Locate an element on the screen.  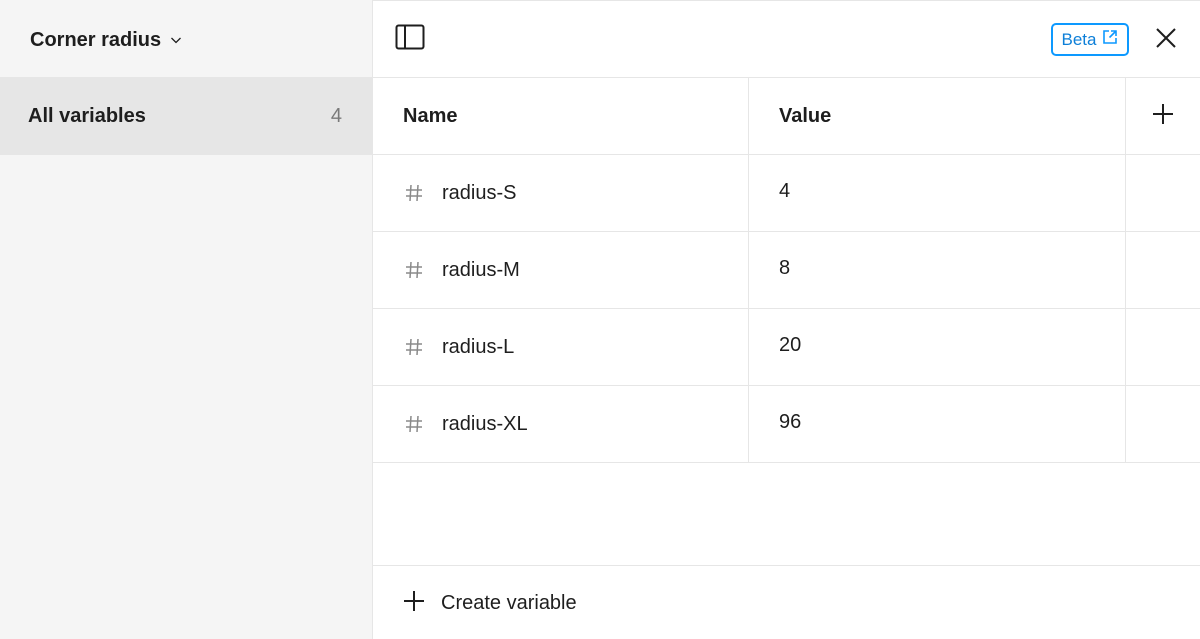
close-button is located at coordinates (1166, 40).